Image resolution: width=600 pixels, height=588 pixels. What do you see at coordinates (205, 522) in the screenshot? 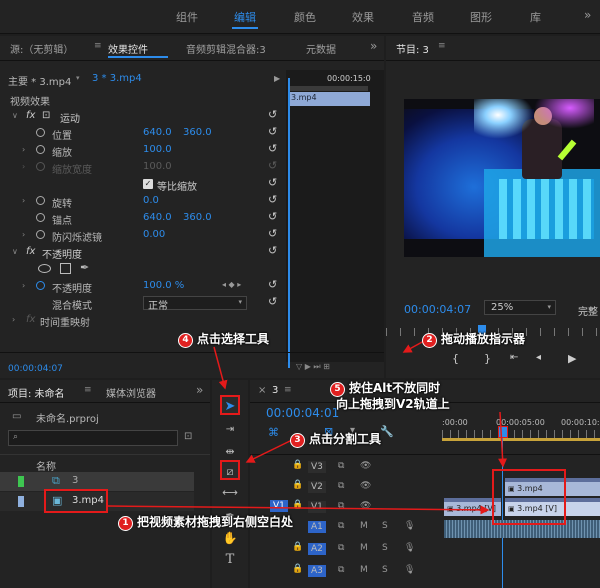
I see `annotation-step-1: 1 把视频素材拖拽到右侧空白处` at bounding box center [205, 522].